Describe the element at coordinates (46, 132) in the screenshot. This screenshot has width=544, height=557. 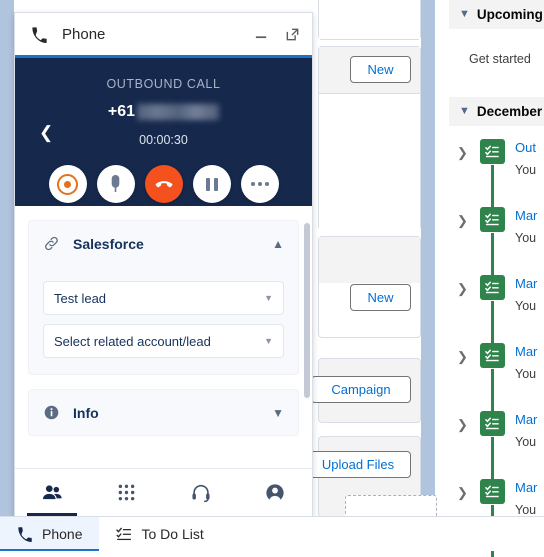
I see `chevron-left-icon: ❮` at that location.